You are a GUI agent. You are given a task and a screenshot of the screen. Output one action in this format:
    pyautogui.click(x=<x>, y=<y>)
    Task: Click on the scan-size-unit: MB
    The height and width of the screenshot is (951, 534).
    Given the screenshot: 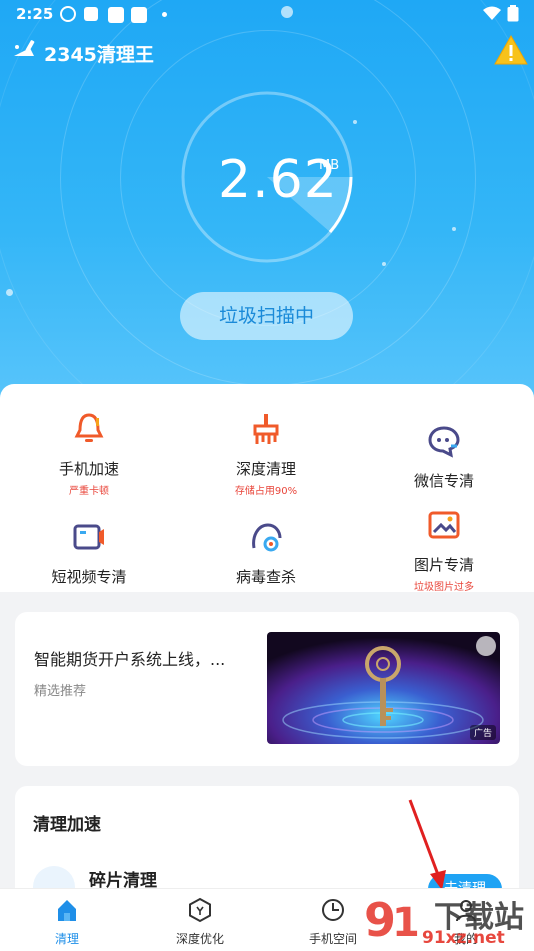 What is the action you would take?
    pyautogui.click(x=329, y=165)
    